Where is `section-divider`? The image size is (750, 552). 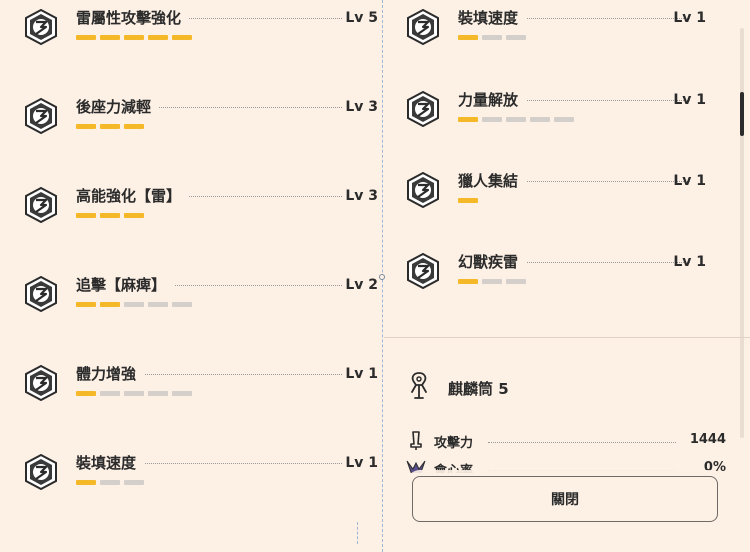
section-divider is located at coordinates (567, 337).